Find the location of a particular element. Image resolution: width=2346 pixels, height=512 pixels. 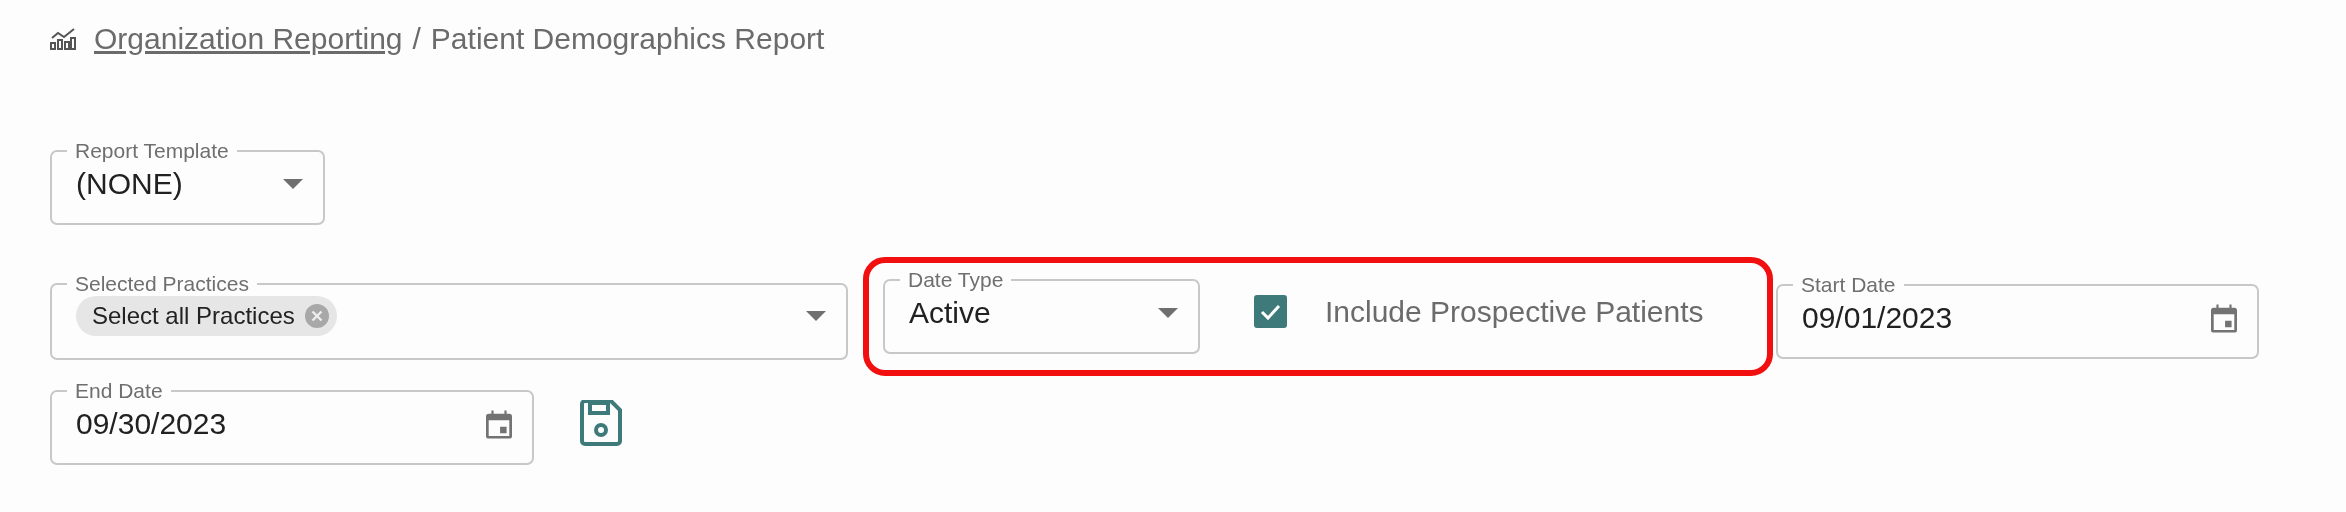

report-template-dropdown: Report Template (NONE) is located at coordinates (187, 182).